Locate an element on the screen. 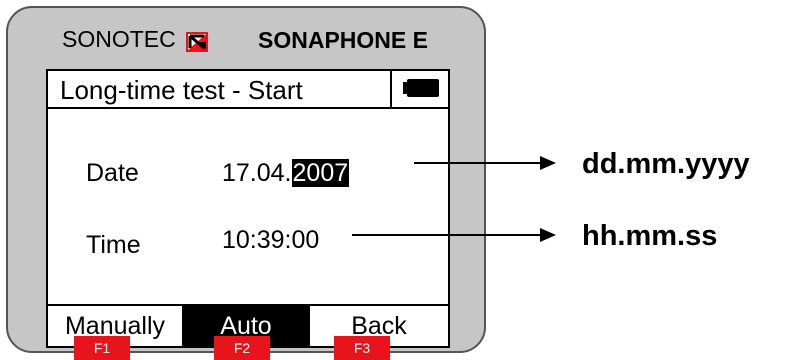  title-bar: Long-time test - Start is located at coordinates (248, 90).